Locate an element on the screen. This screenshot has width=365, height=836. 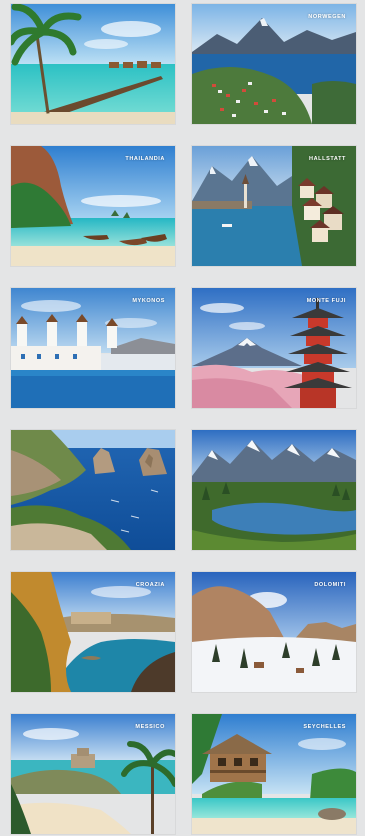
photo-card-hallstatt: HALLSTATT is located at coordinates (274, 206).